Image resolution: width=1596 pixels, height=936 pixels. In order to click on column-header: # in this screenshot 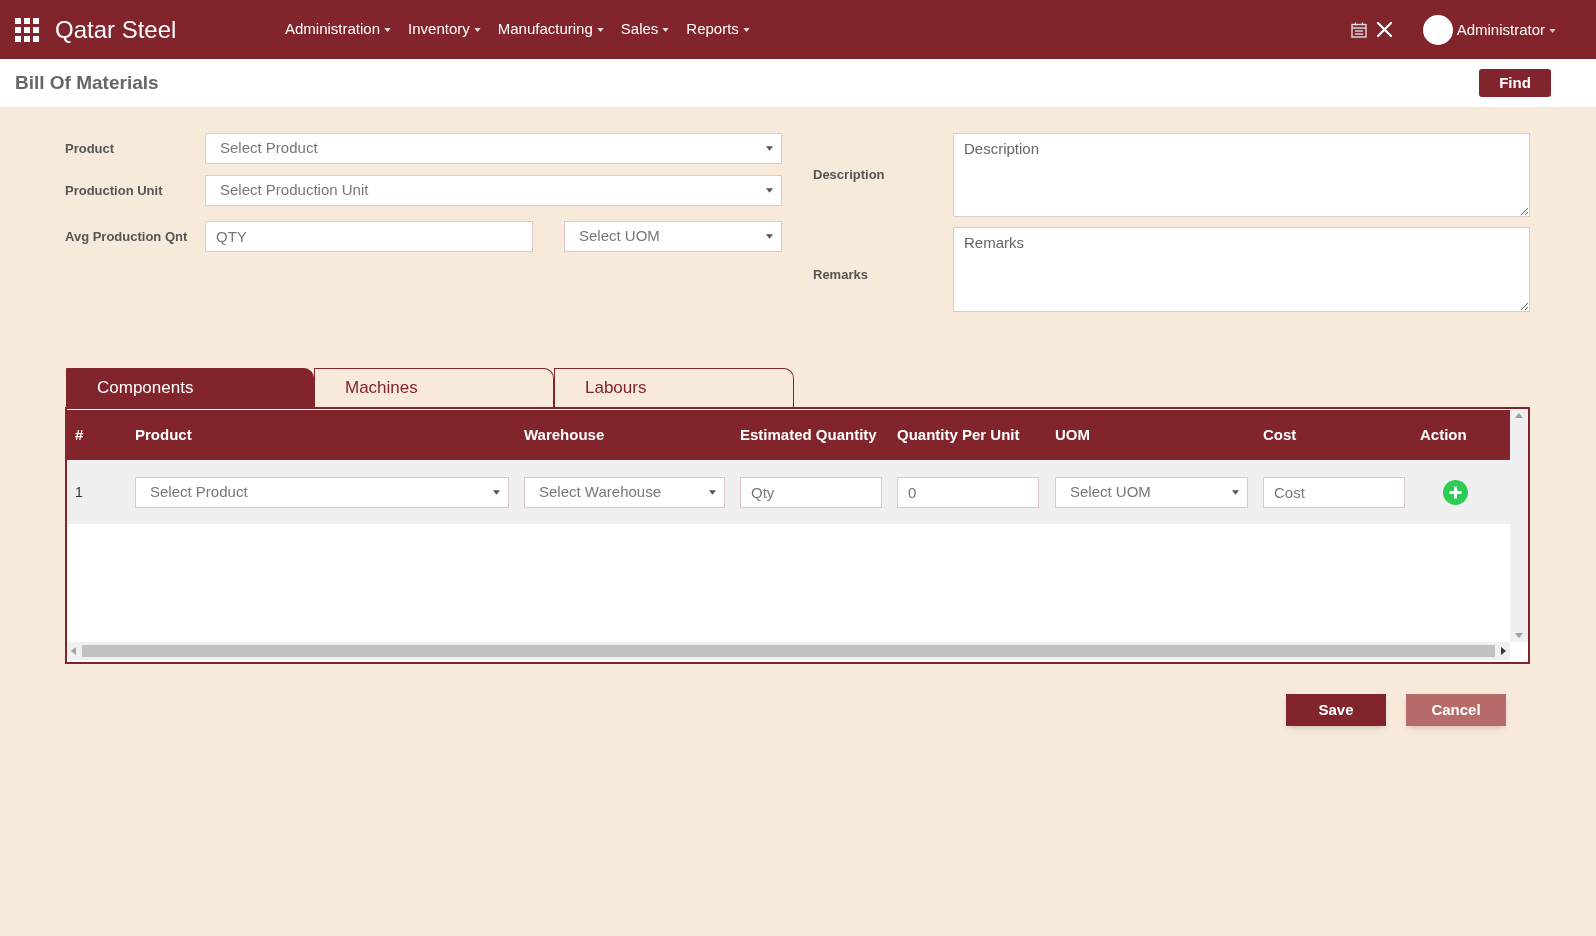, I will do `click(79, 434)`.